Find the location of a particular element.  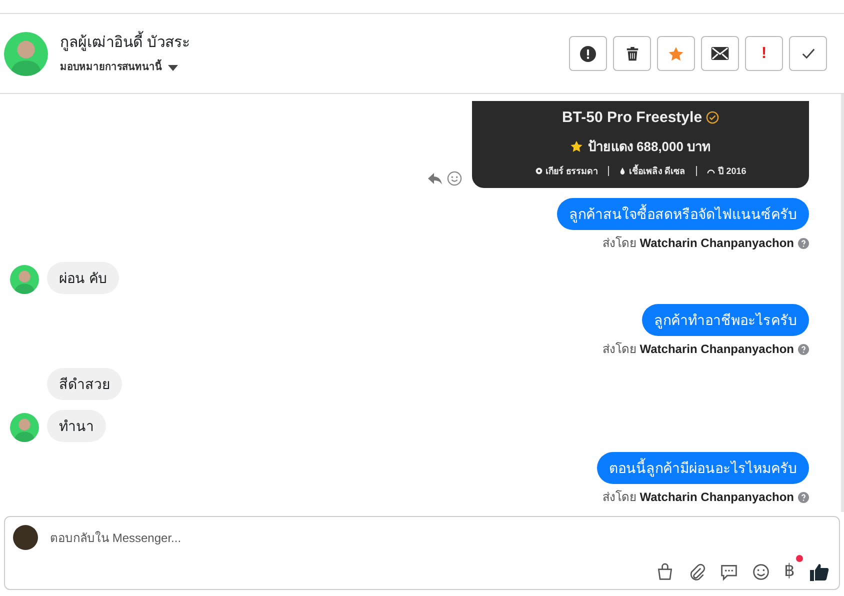

report-button is located at coordinates (588, 53).